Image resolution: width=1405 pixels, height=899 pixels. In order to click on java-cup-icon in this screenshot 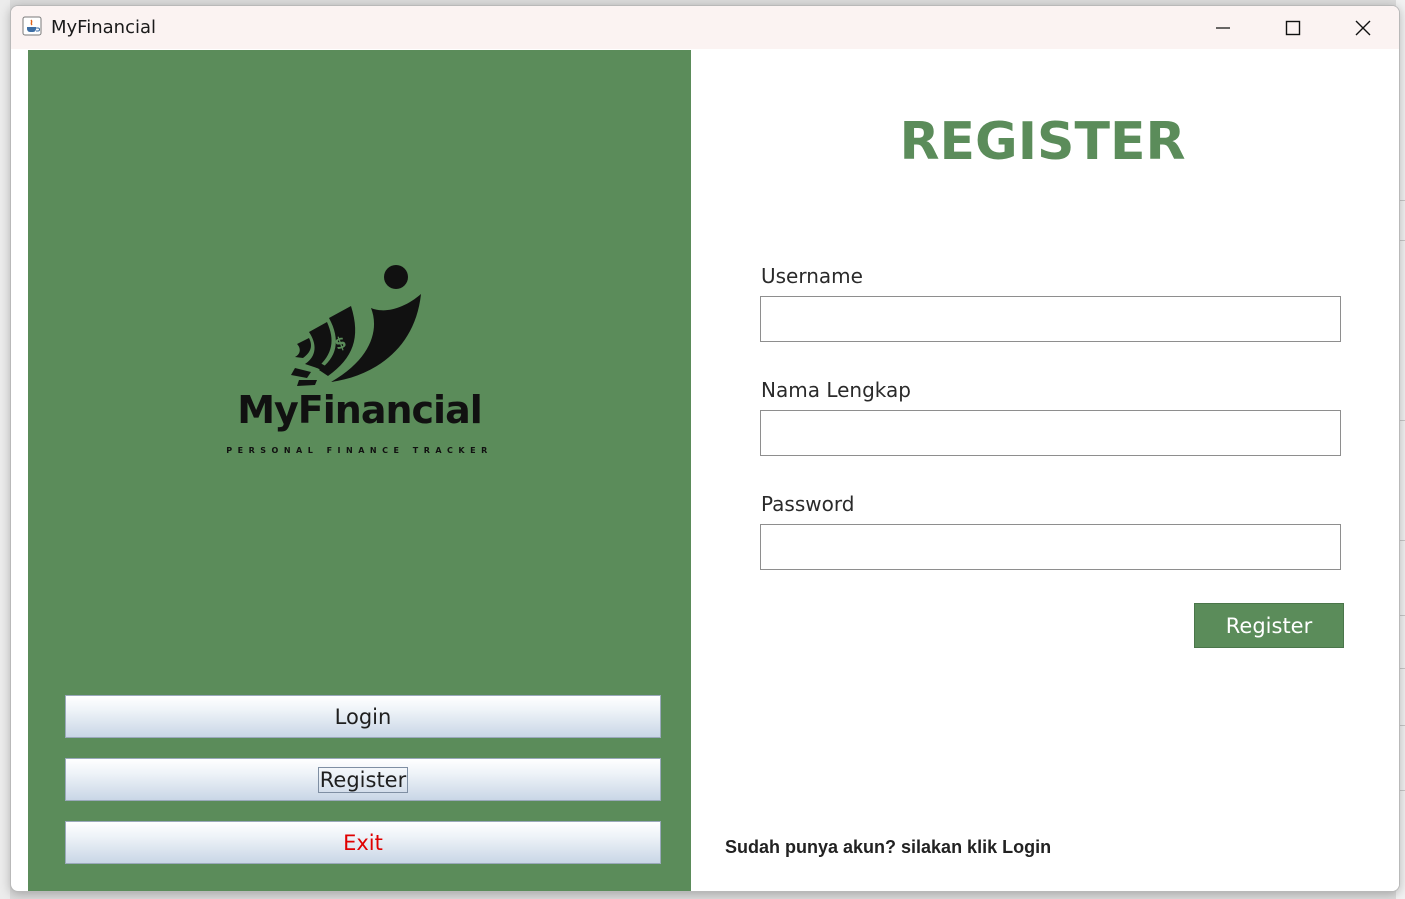, I will do `click(32, 26)`.